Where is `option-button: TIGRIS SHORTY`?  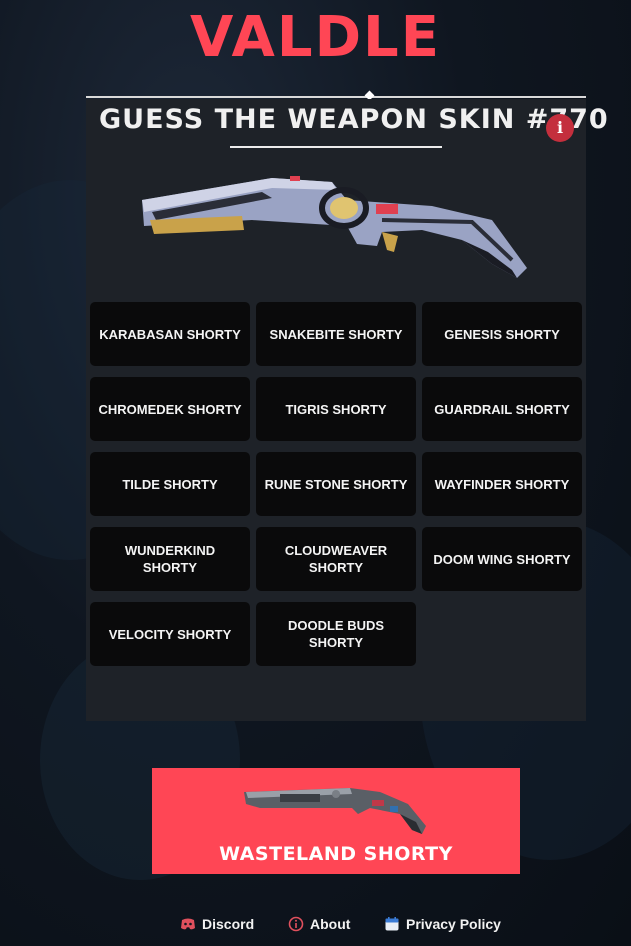
option-button: TIGRIS SHORTY is located at coordinates (336, 409).